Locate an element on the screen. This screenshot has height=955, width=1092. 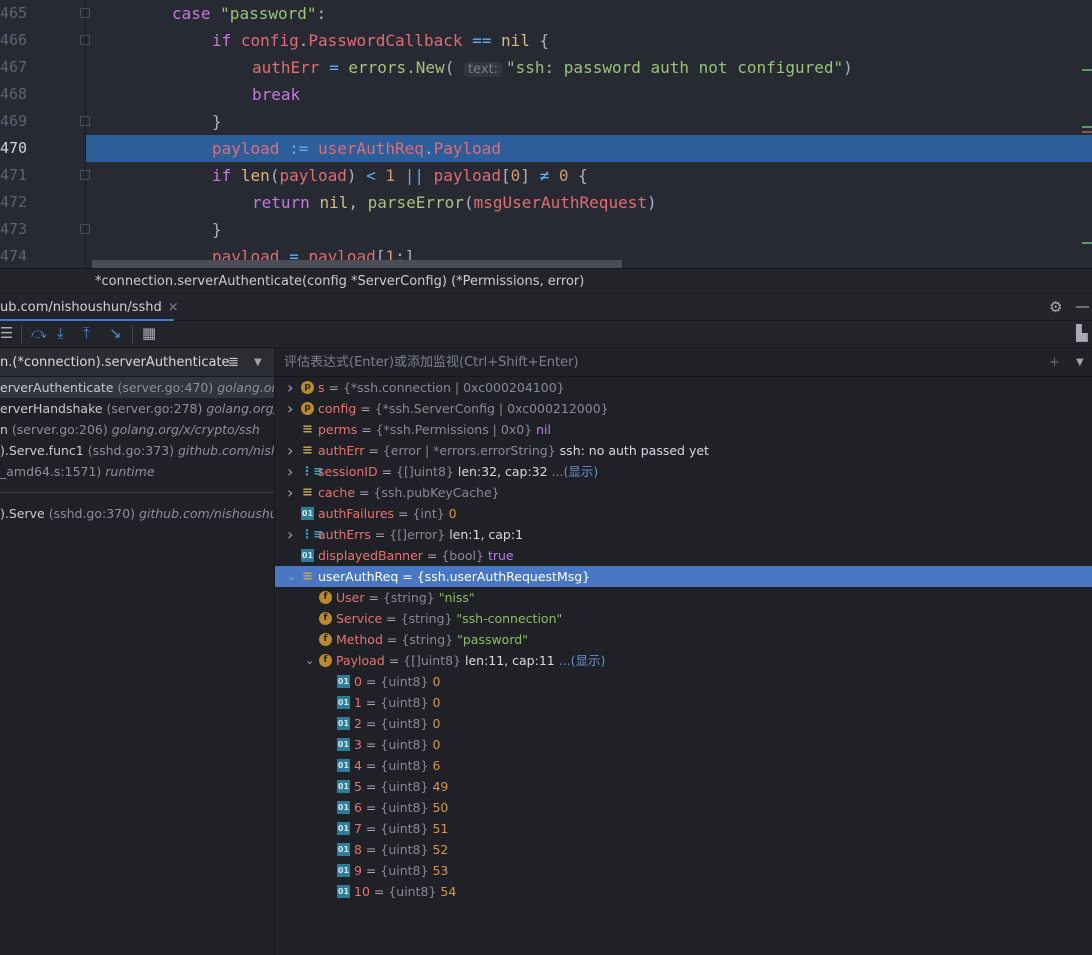
step-over-icon: ⤼ is located at coordinates (39, 333).